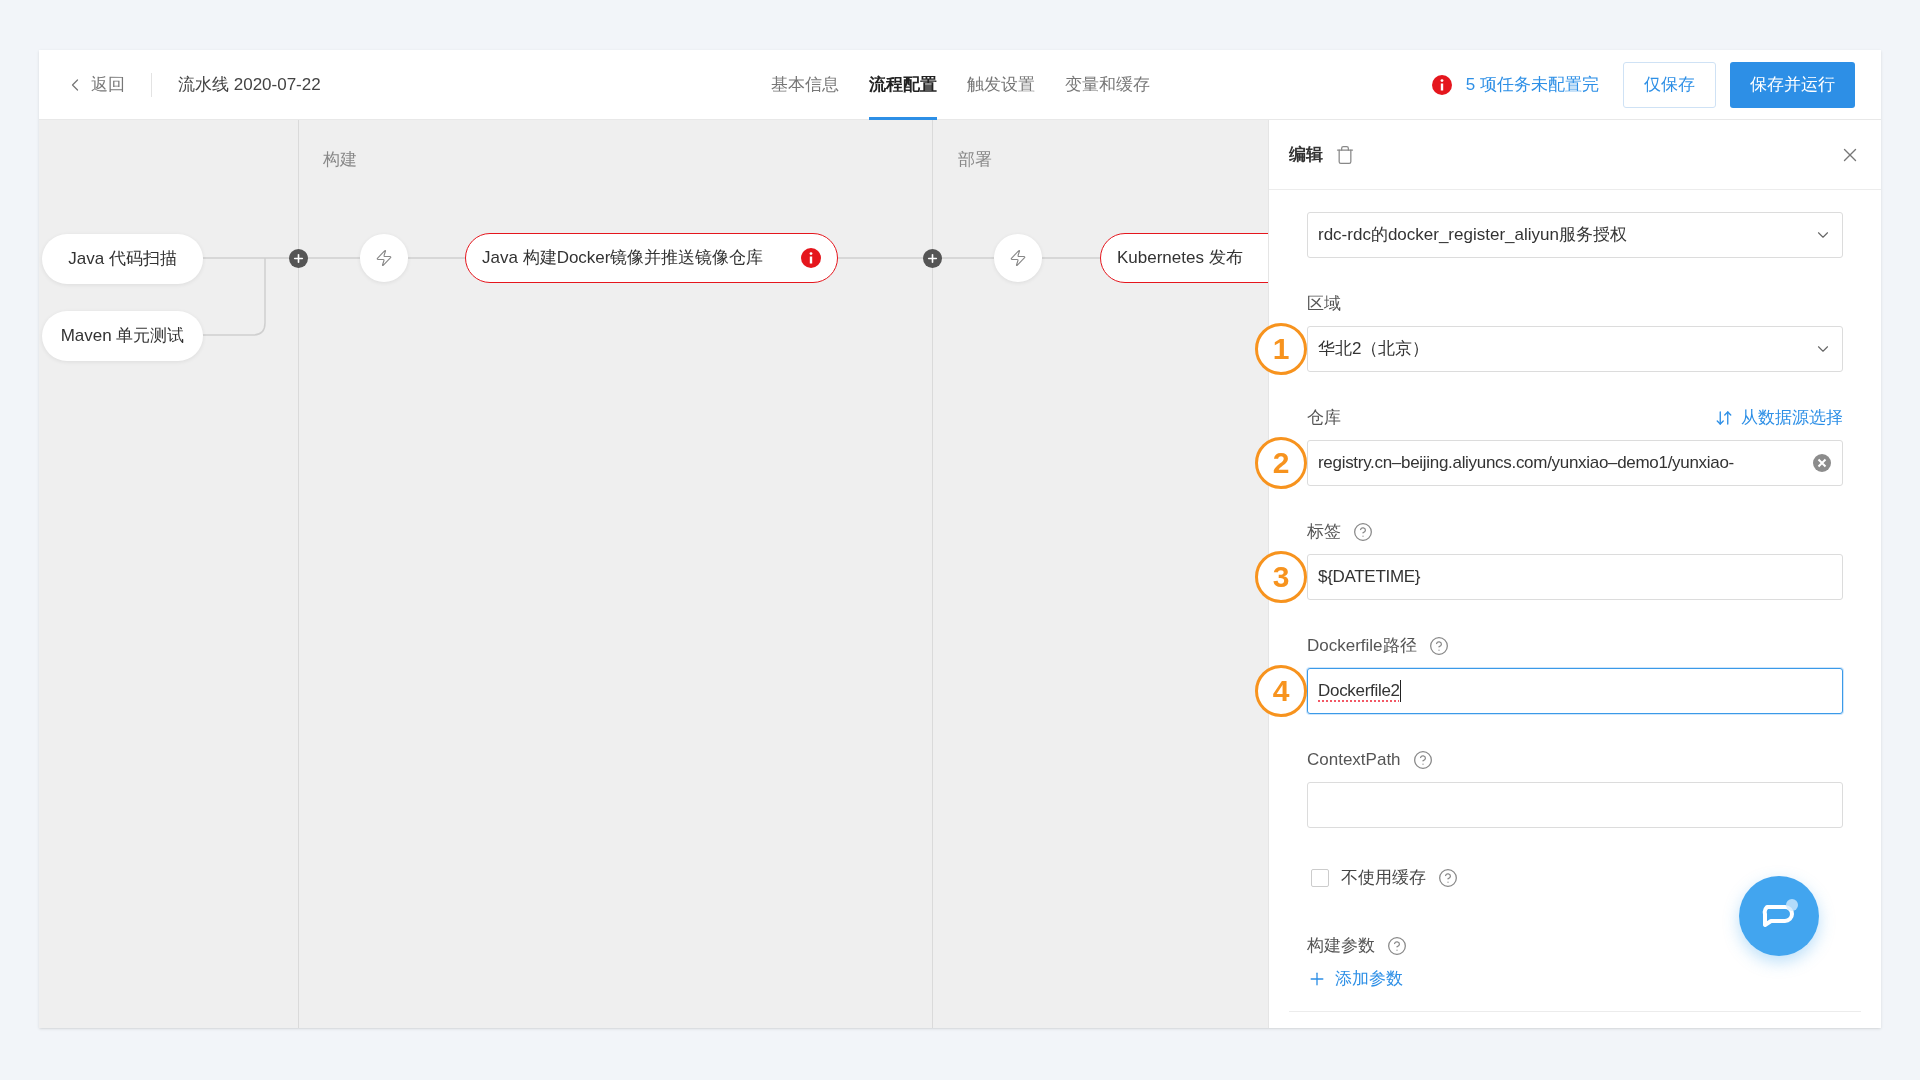 The height and width of the screenshot is (1080, 1920). Describe the element at coordinates (1822, 463) in the screenshot. I see `clear-icon` at that location.